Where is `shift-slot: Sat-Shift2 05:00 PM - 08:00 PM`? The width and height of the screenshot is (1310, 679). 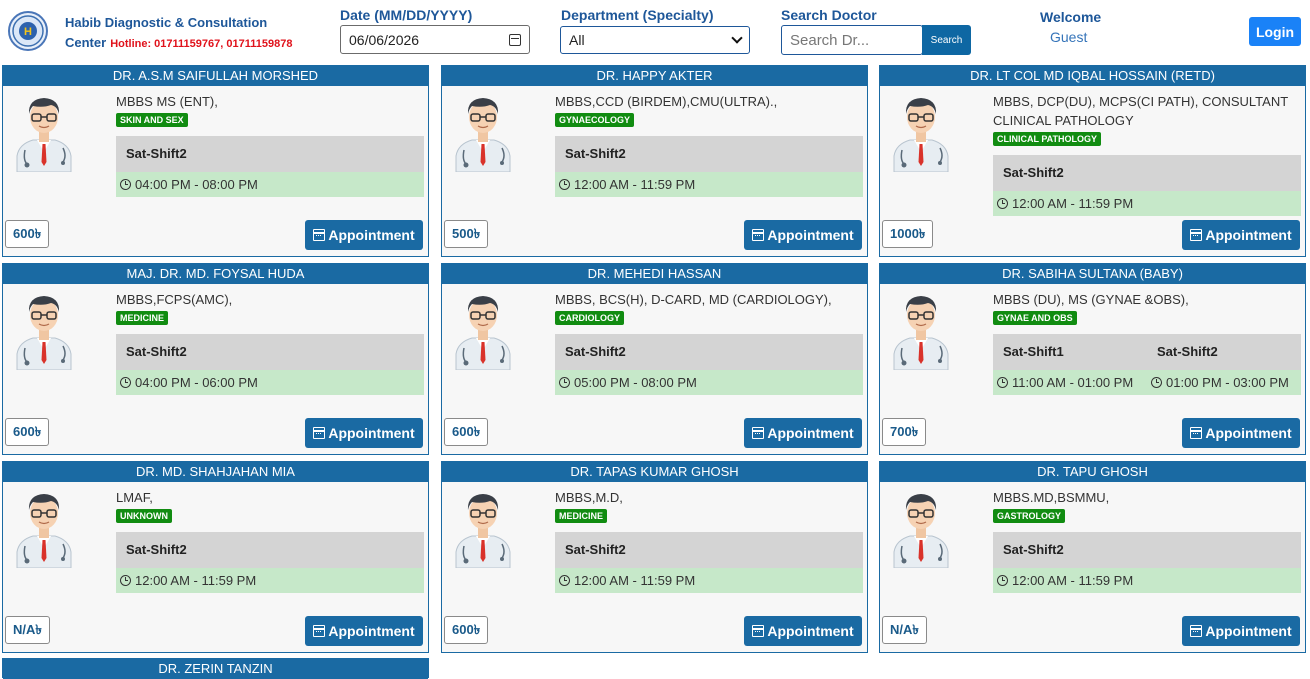 shift-slot: Sat-Shift2 05:00 PM - 08:00 PM is located at coordinates (709, 364).